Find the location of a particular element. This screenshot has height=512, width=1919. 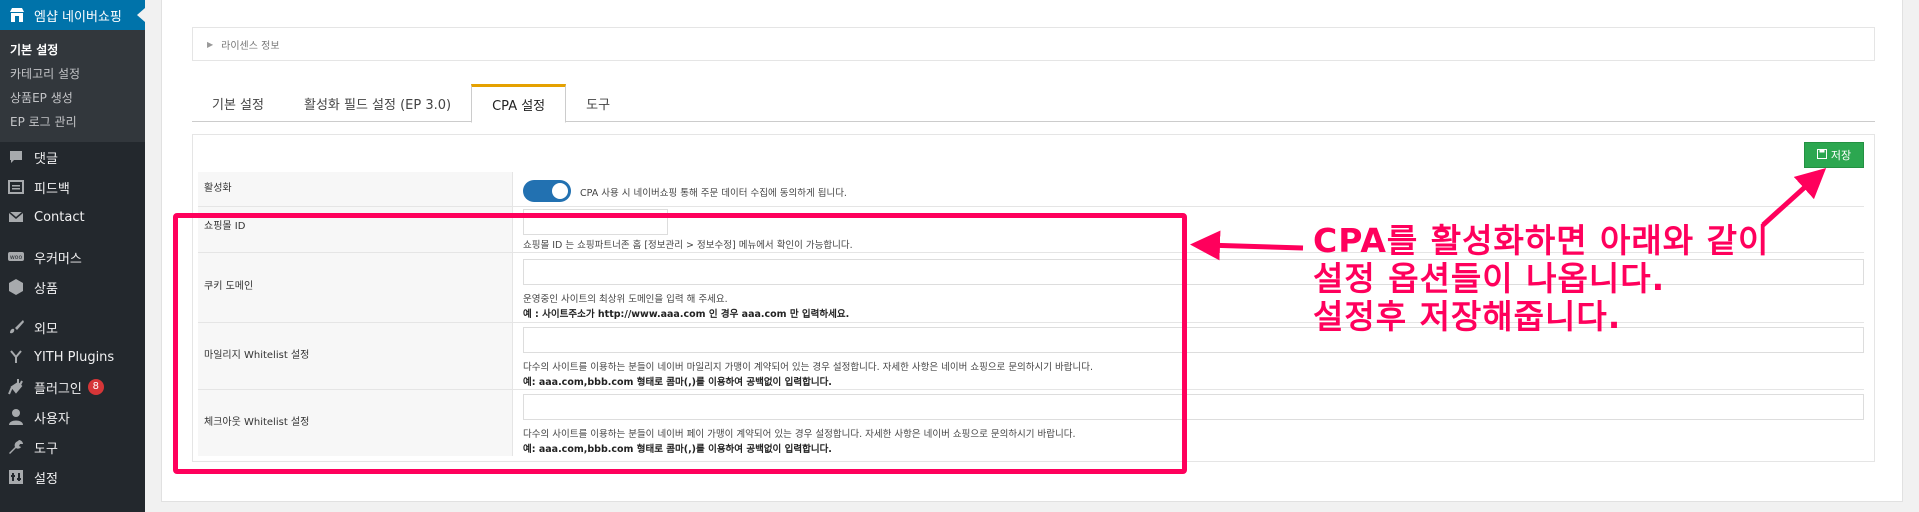

plugin-icon is located at coordinates (16, 387).